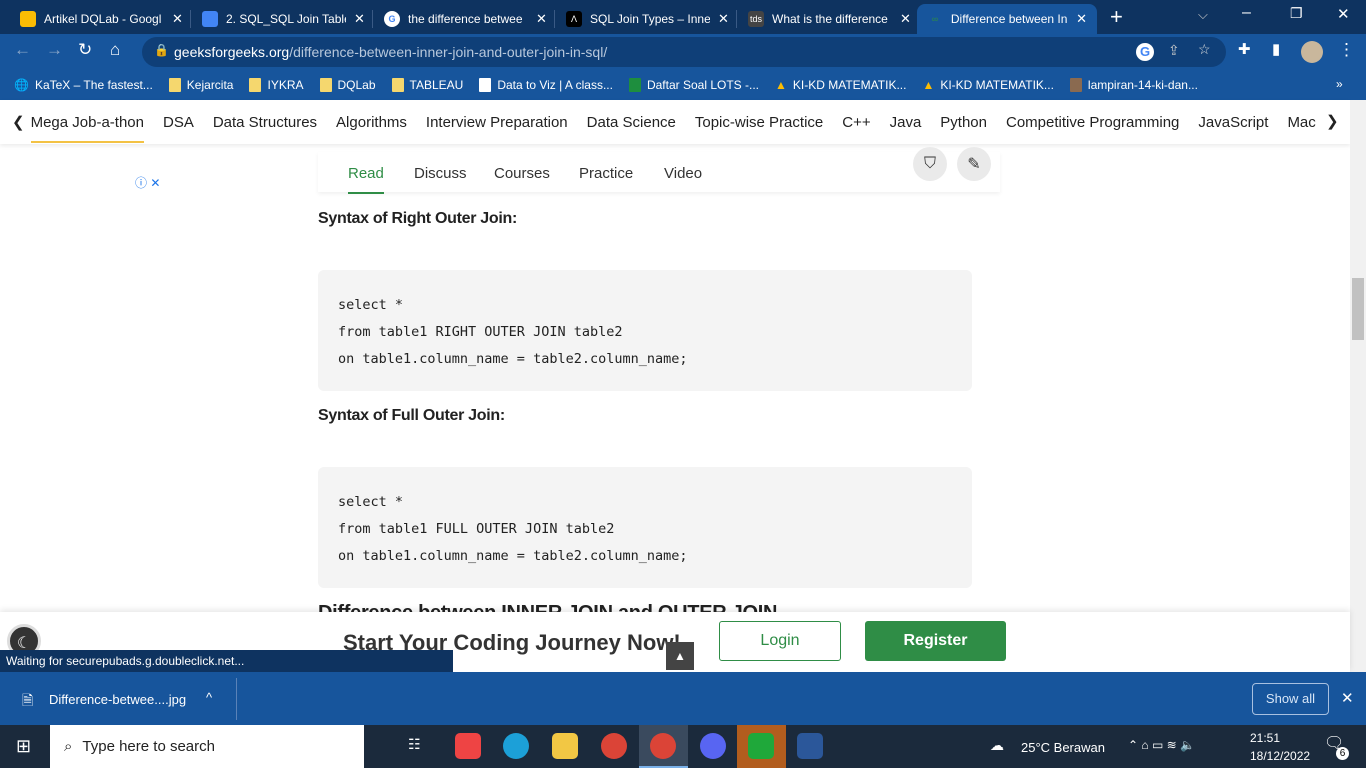 This screenshot has height=768, width=1366. What do you see at coordinates (283, 19) in the screenshot?
I see `tab: 2. SQL_SQL Join Table_ ✕` at bounding box center [283, 19].